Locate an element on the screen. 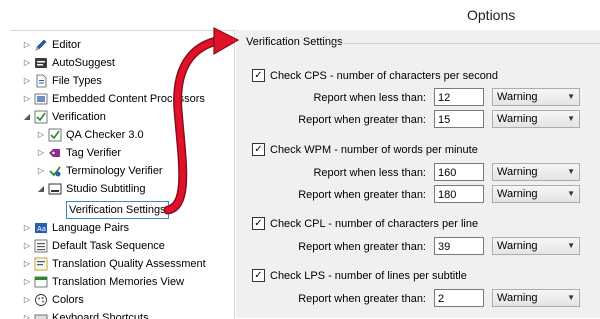 The width and height of the screenshot is (600, 319). terminology-verifier-icon is located at coordinates (55, 171).